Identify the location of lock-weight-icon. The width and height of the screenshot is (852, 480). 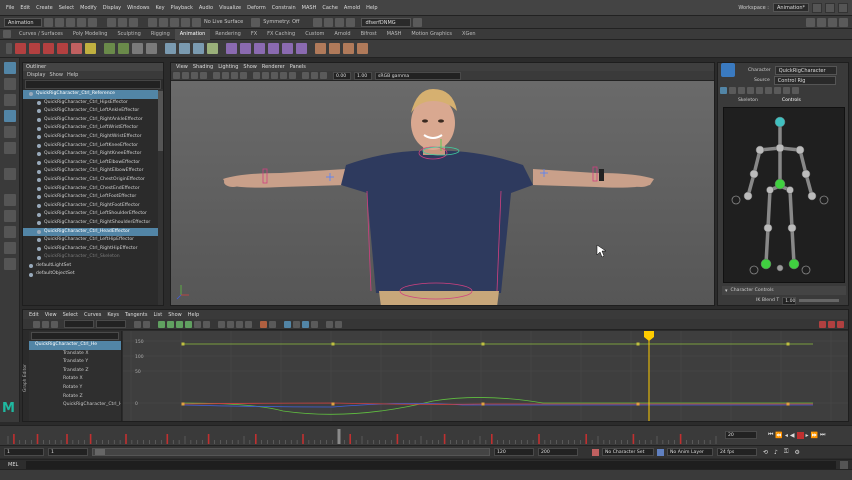
(248, 324).